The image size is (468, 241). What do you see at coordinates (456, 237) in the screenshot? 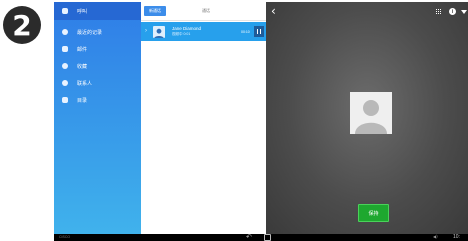
I see `status-clock: 10:` at bounding box center [456, 237].